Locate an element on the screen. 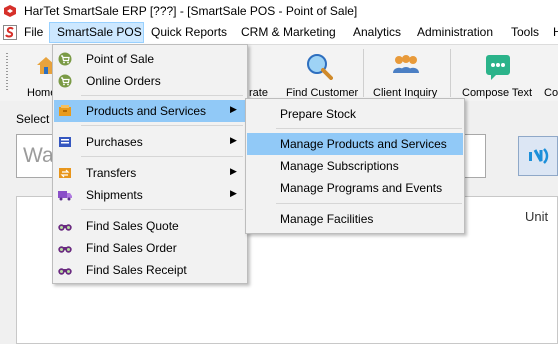 Image resolution: width=558 pixels, height=344 pixels. select-label: Select is located at coordinates (33, 119).